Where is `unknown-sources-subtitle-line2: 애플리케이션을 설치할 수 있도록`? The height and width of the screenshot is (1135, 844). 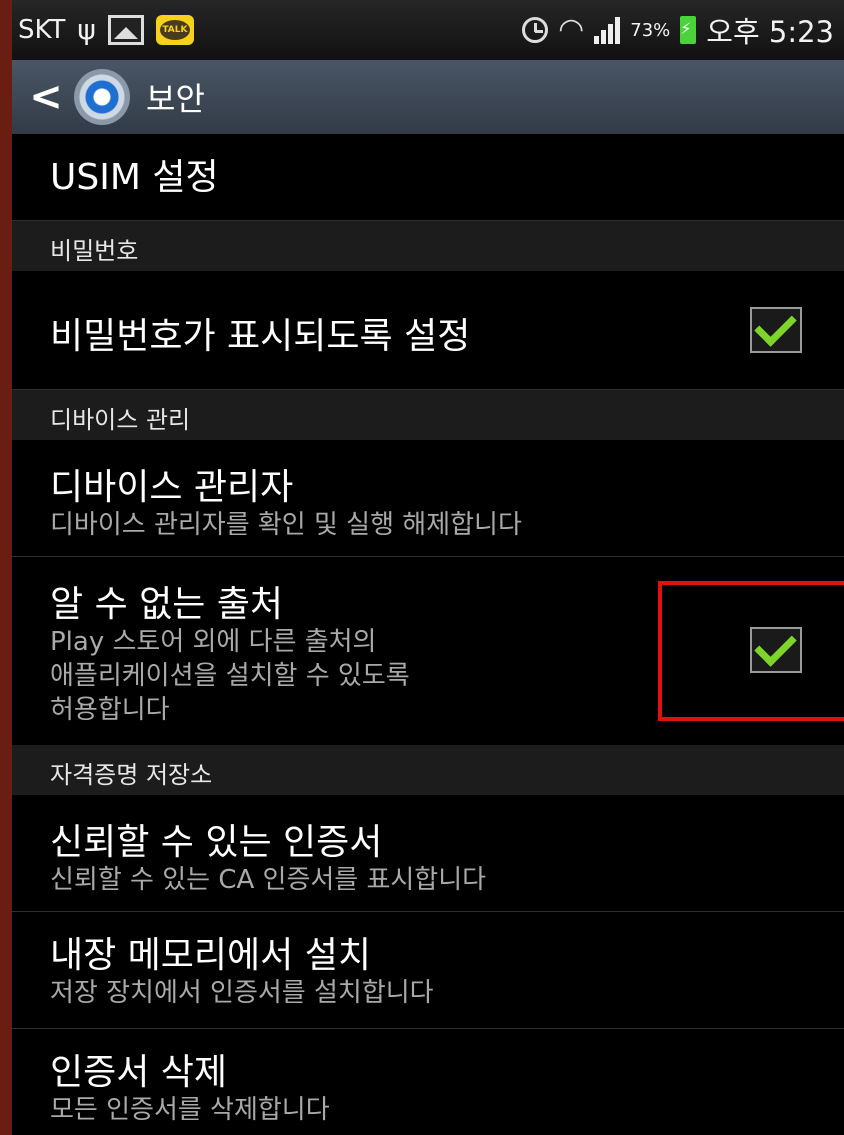 unknown-sources-subtitle-line2: 애플리케이션을 설치할 수 있도록 is located at coordinates (230, 676).